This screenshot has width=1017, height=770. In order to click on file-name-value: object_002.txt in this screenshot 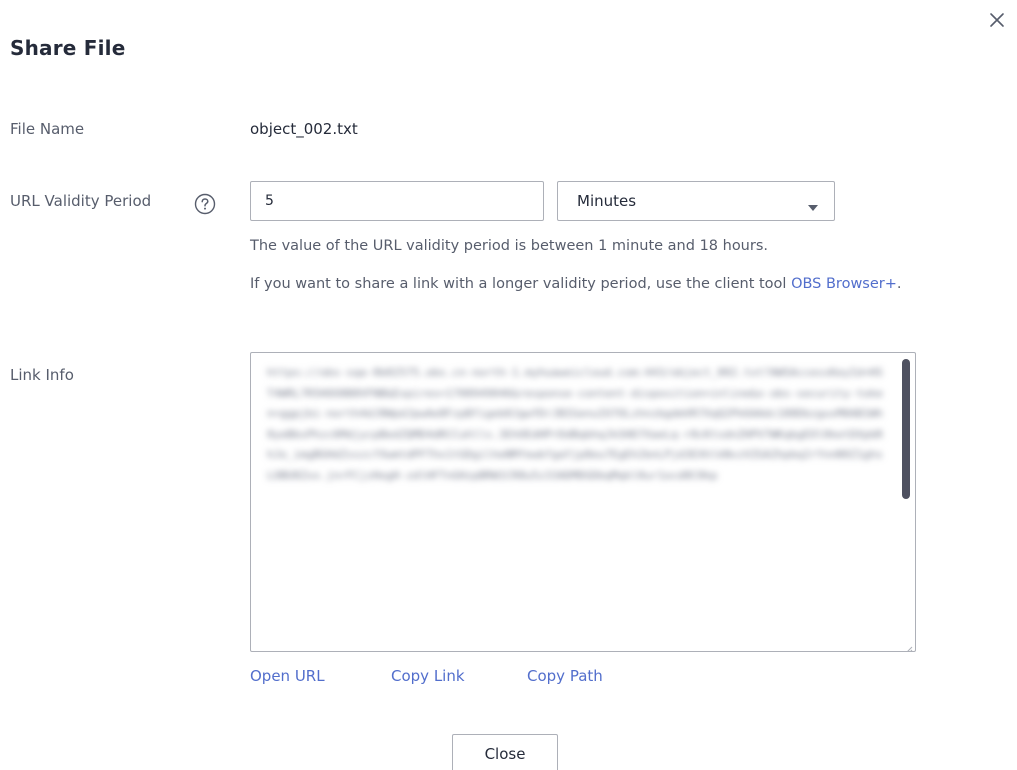, I will do `click(304, 129)`.